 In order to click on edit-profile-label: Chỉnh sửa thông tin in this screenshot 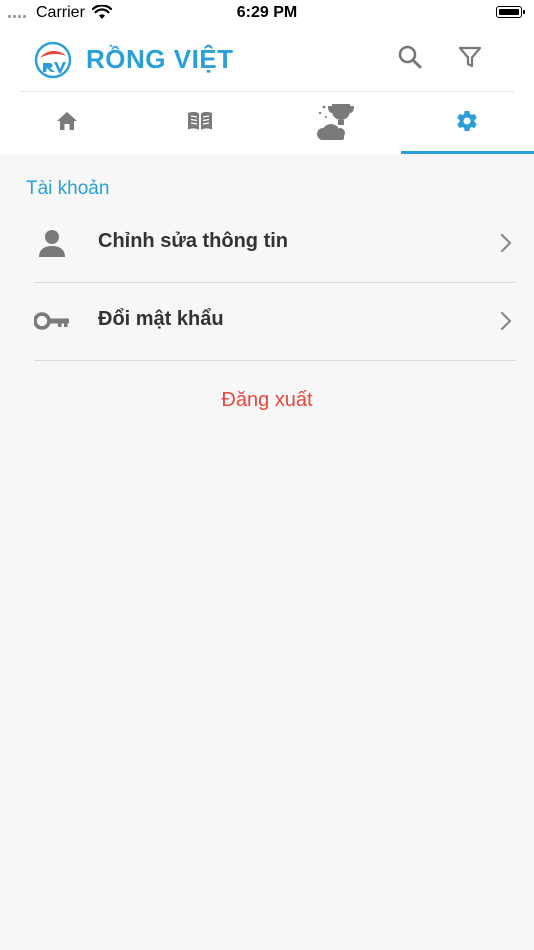, I will do `click(193, 241)`.